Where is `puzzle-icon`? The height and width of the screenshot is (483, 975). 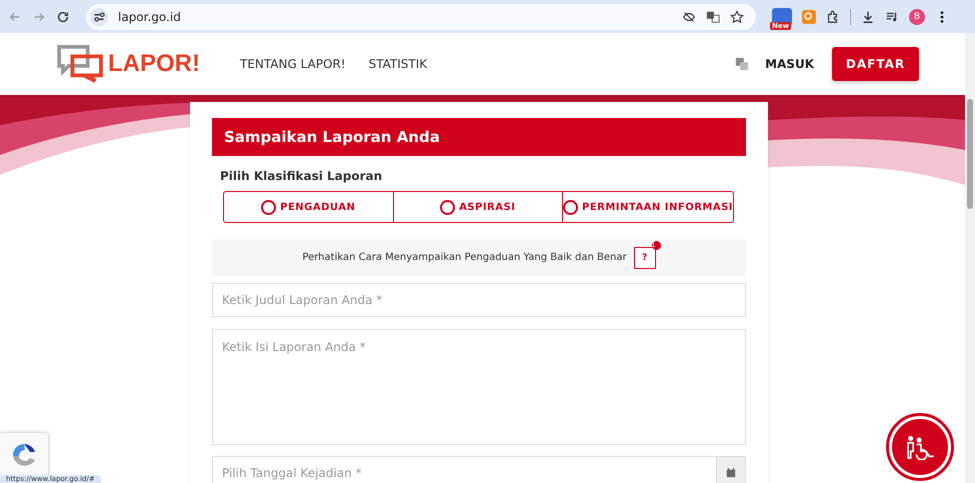 puzzle-icon is located at coordinates (833, 17).